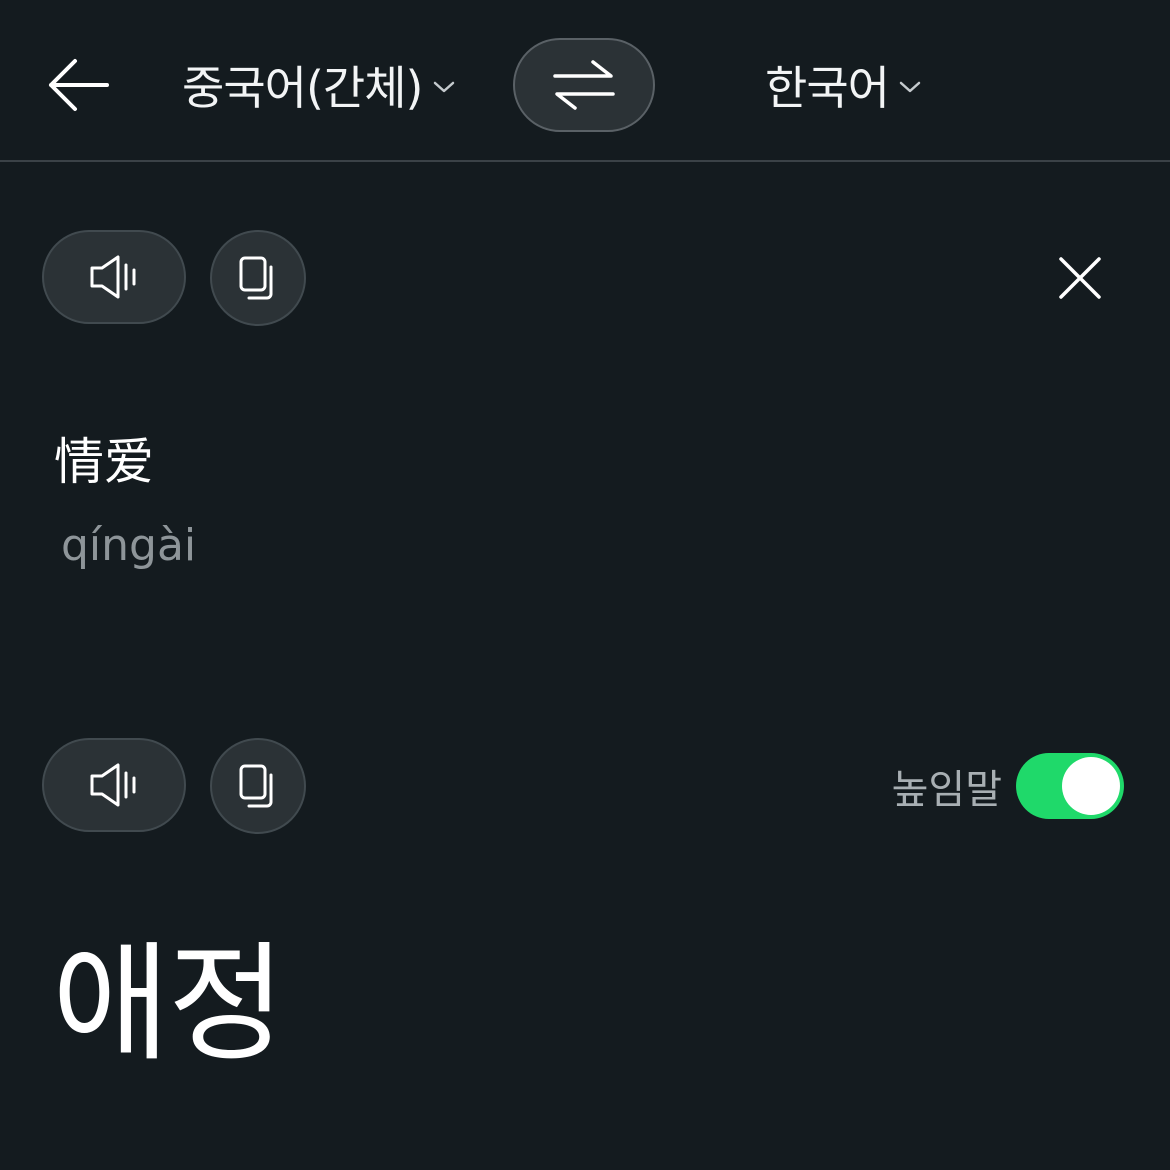  I want to click on arrow-left-icon, so click(79, 85).